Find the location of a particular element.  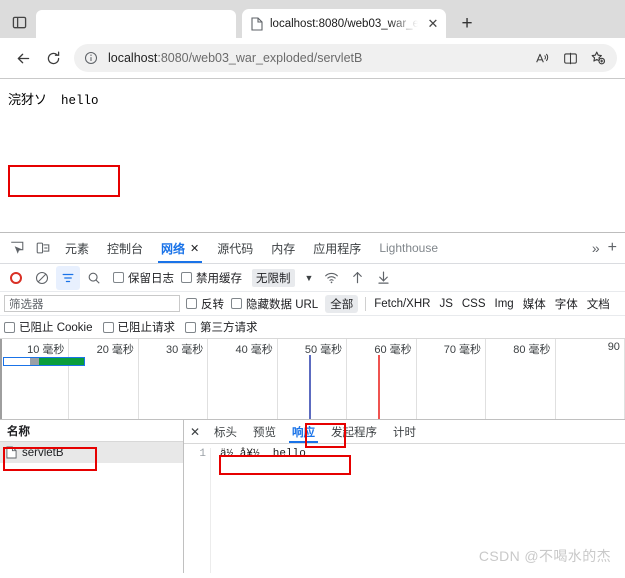

search-icon is located at coordinates (94, 278).